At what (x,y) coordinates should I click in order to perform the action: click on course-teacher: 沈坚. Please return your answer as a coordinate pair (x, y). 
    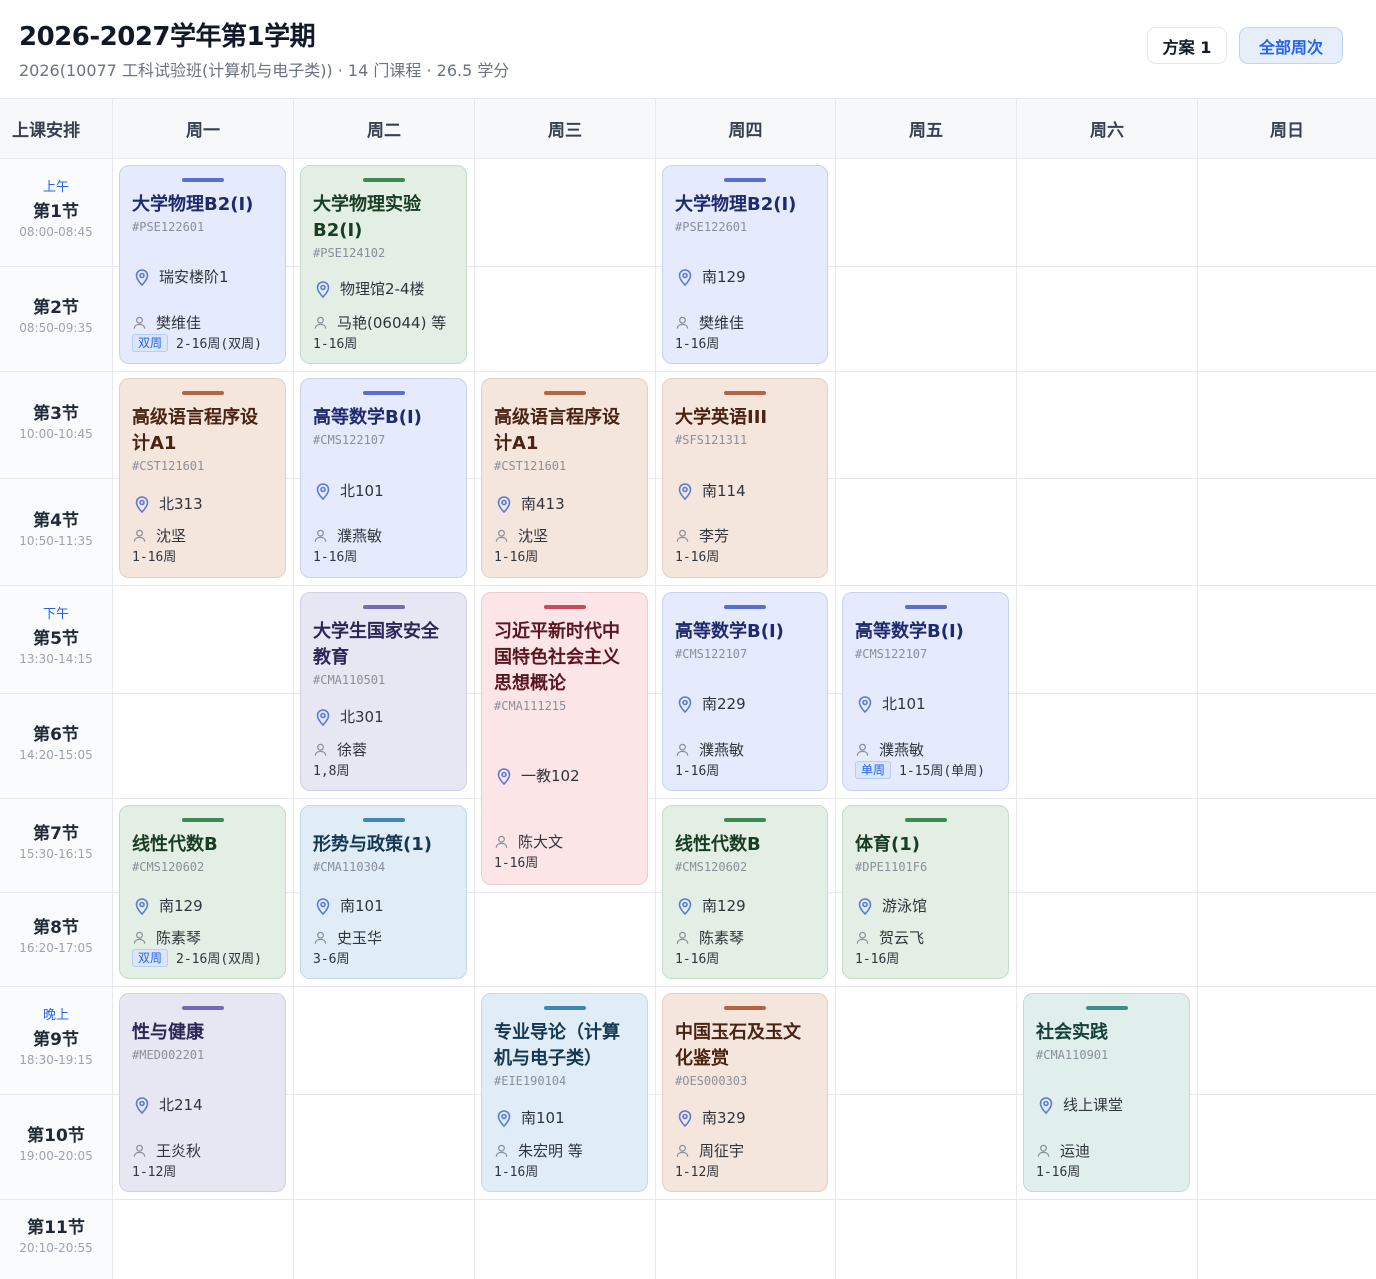
    Looking at the image, I should click on (204, 535).